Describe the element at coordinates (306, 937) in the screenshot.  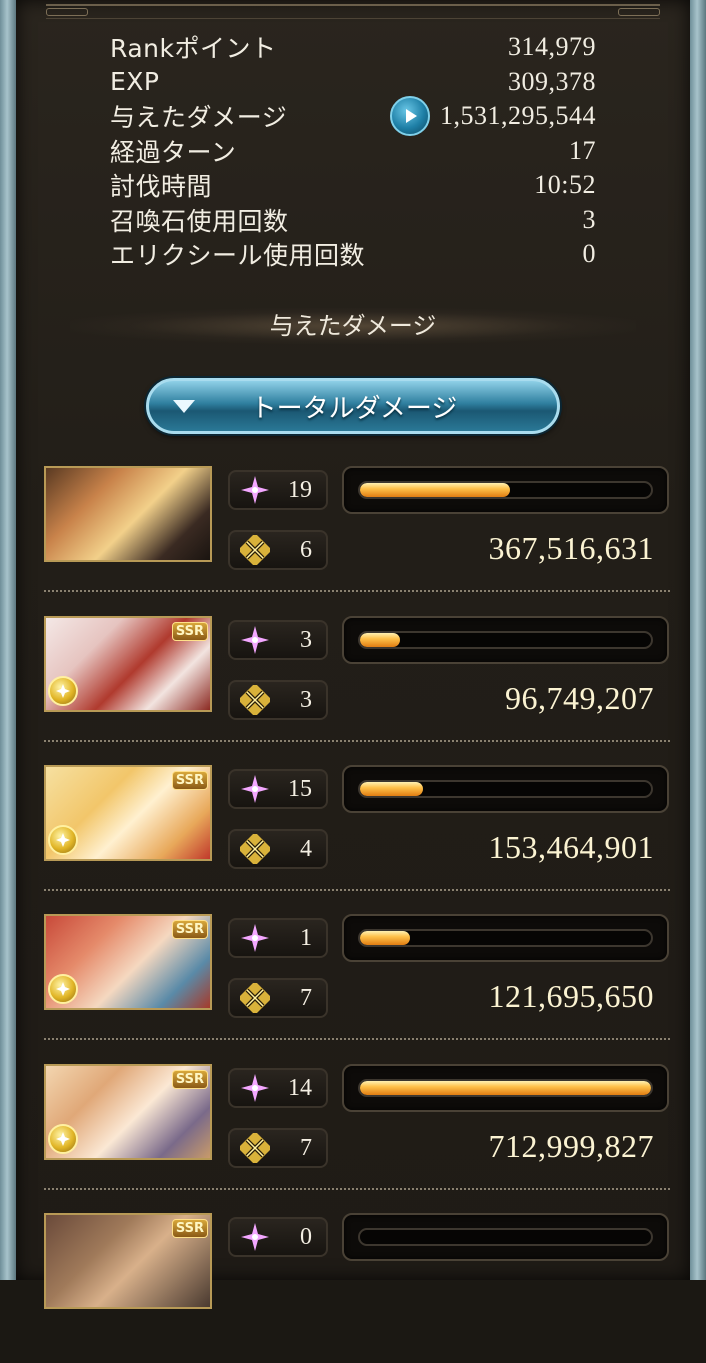
I see `skill-count: 1` at that location.